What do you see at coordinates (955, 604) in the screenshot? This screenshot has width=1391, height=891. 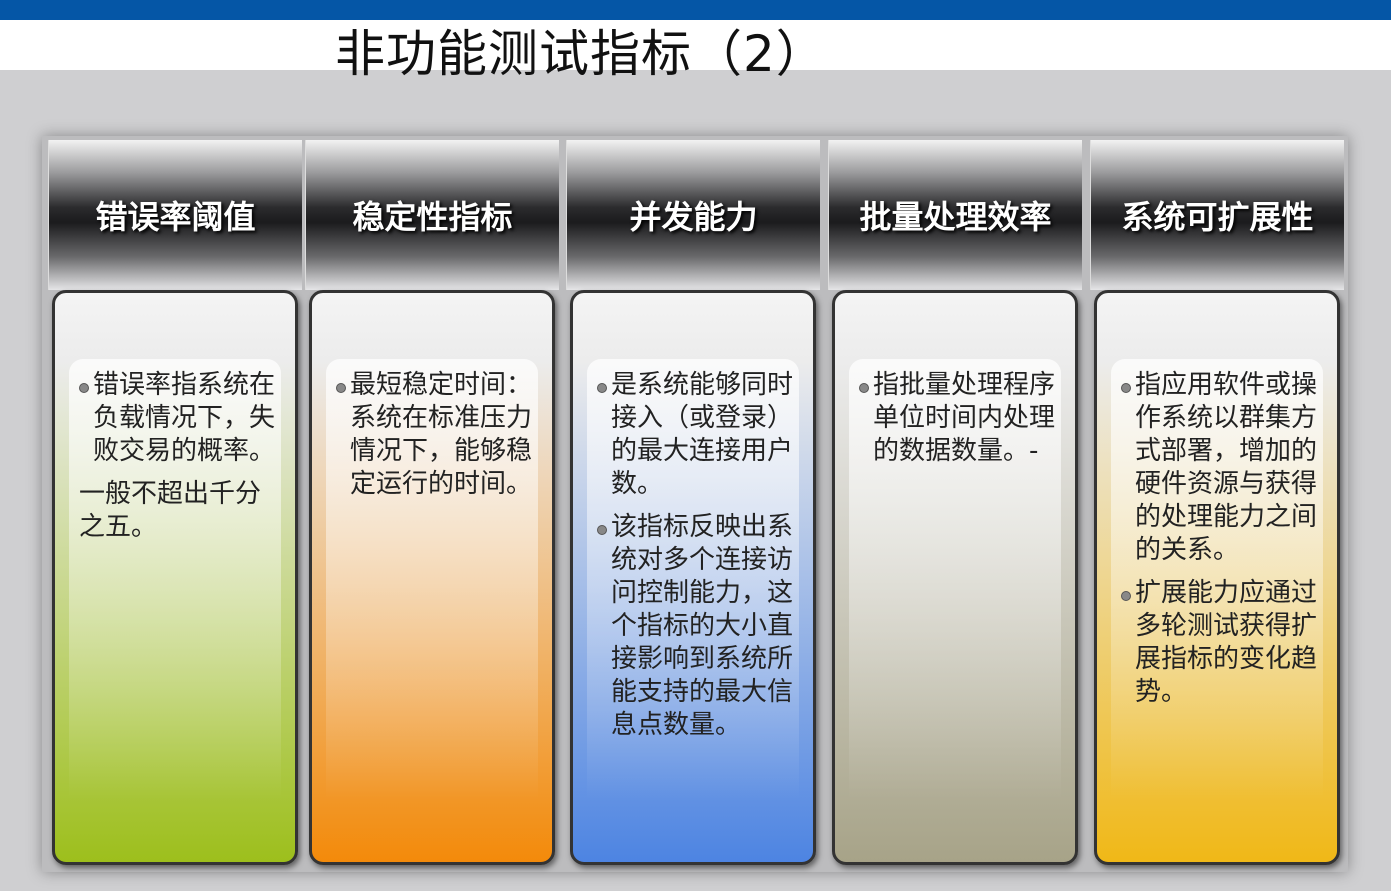 I see `text-box: 指批量处理程序单位时间内处理的数据数量。-` at bounding box center [955, 604].